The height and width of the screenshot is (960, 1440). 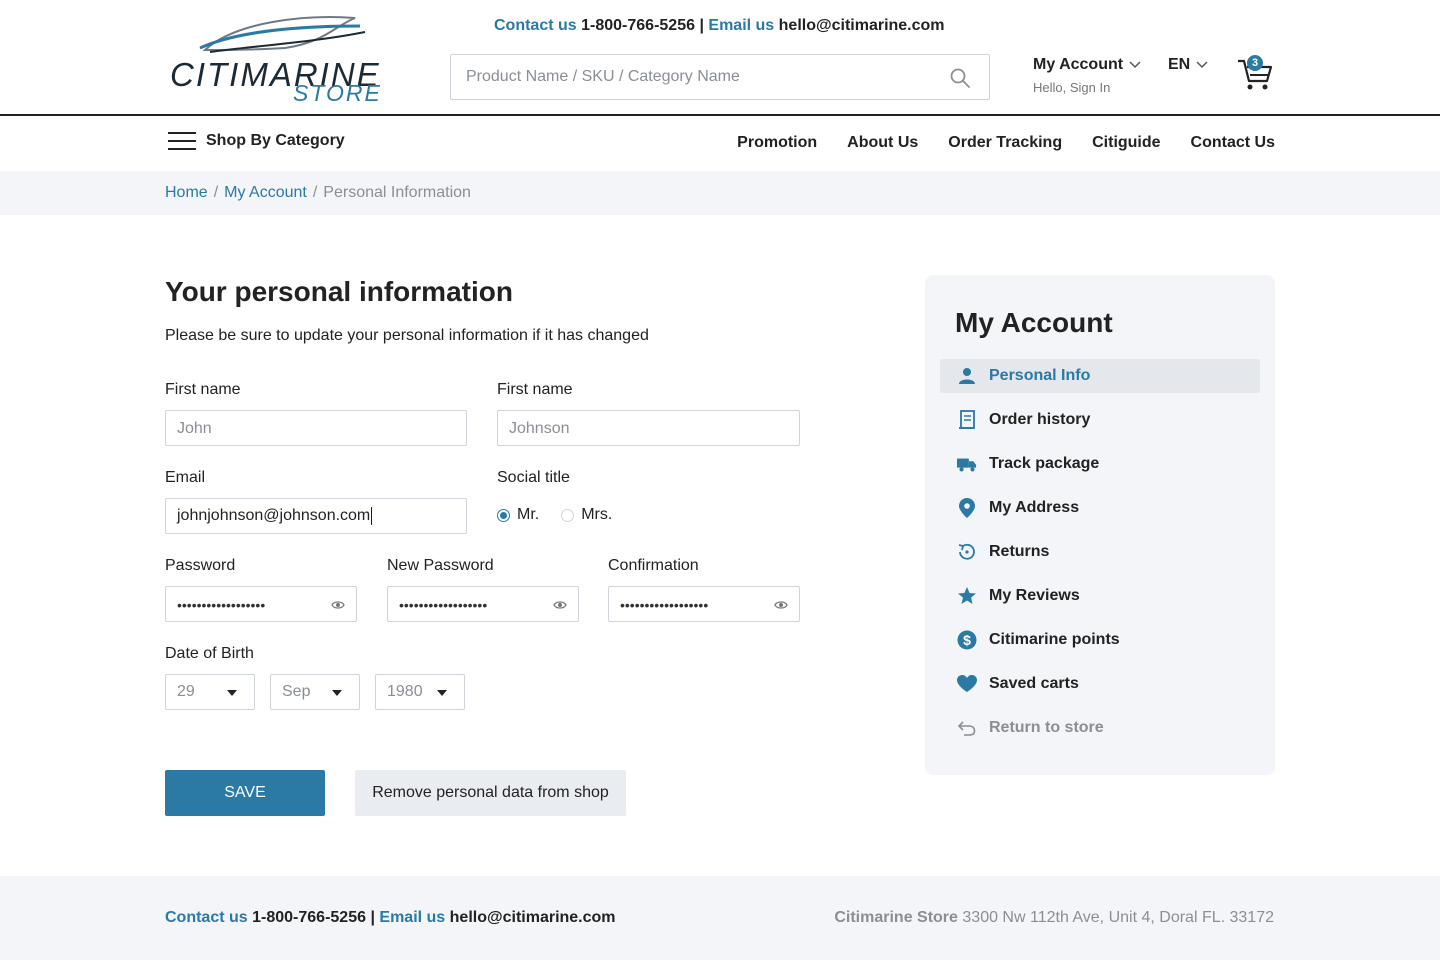 I want to click on person-icon, so click(x=967, y=376).